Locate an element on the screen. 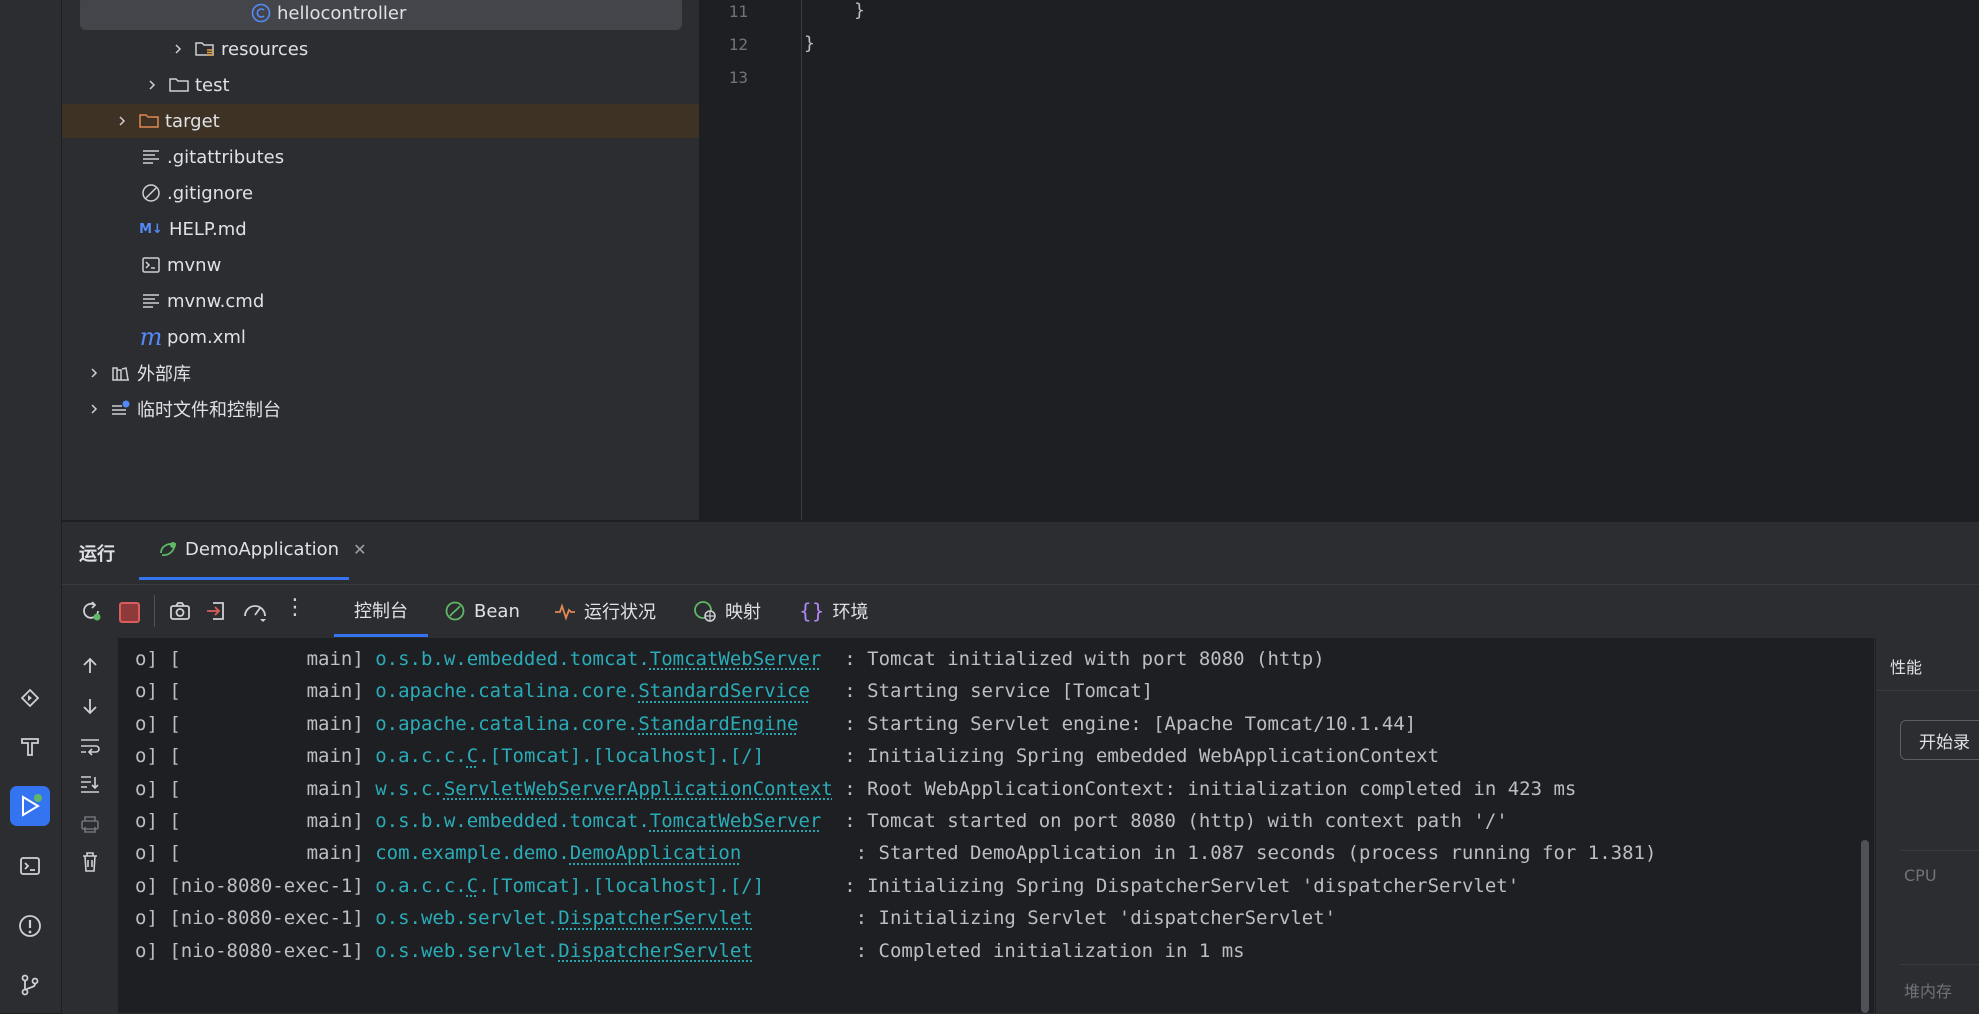 The image size is (1979, 1014). divider is located at coordinates (1939, 850).